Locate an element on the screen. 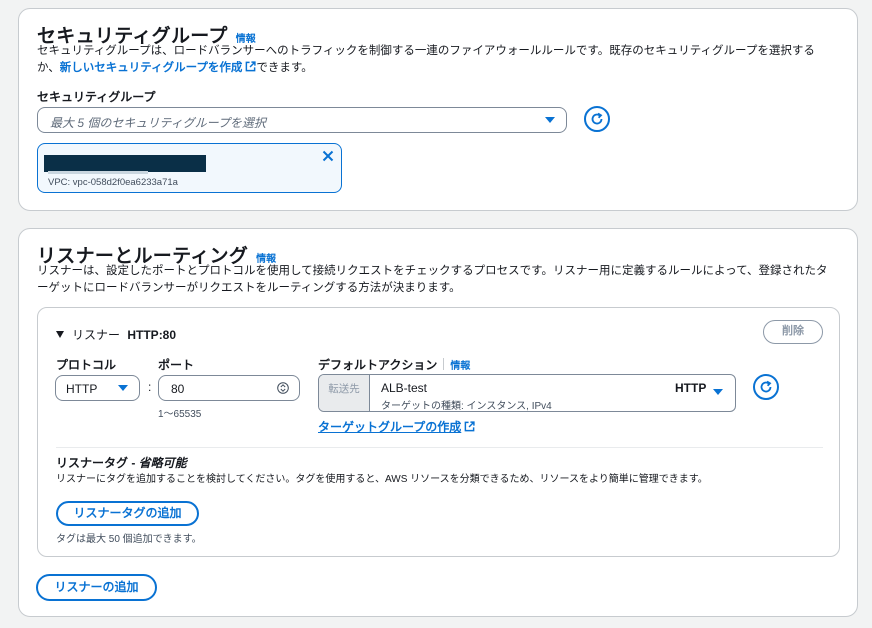  redacted-security-group-id is located at coordinates (98, 172).